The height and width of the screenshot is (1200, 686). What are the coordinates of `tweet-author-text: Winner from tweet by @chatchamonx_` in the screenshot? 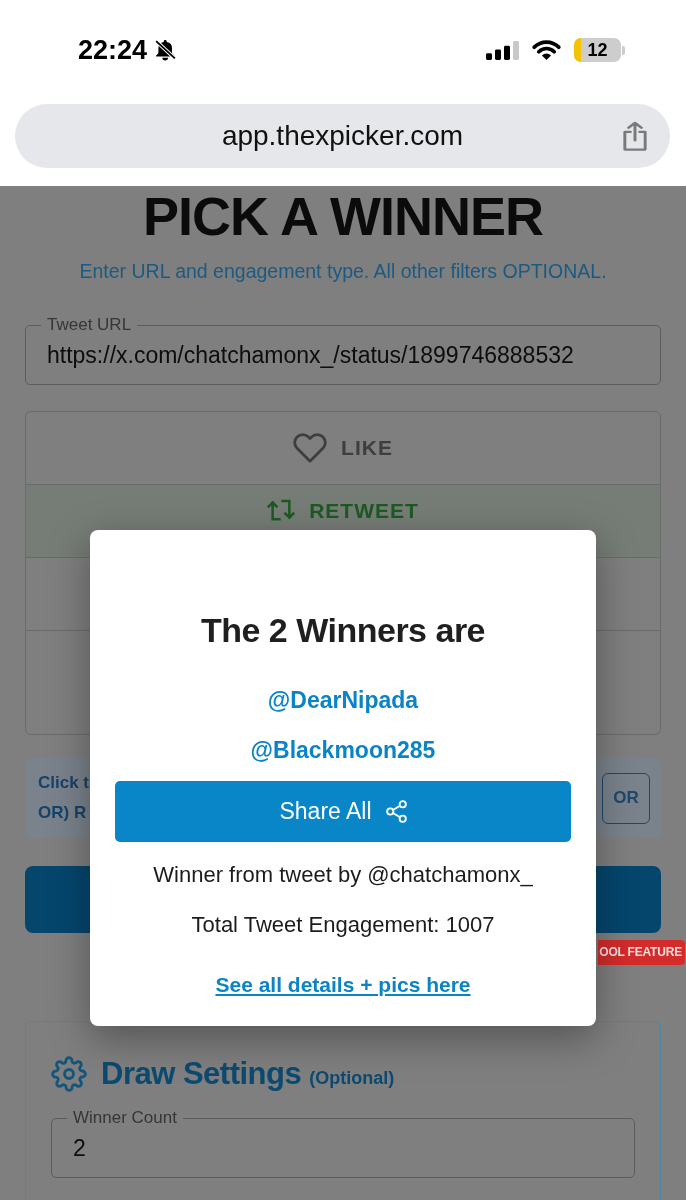 It's located at (343, 875).